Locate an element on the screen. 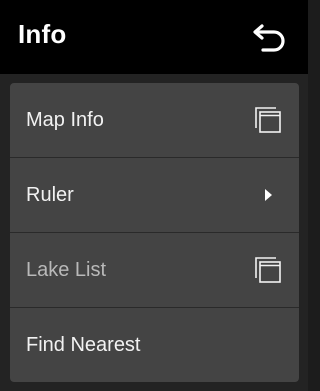 This screenshot has height=391, width=320. menu-item-label: Map Info is located at coordinates (65, 119).